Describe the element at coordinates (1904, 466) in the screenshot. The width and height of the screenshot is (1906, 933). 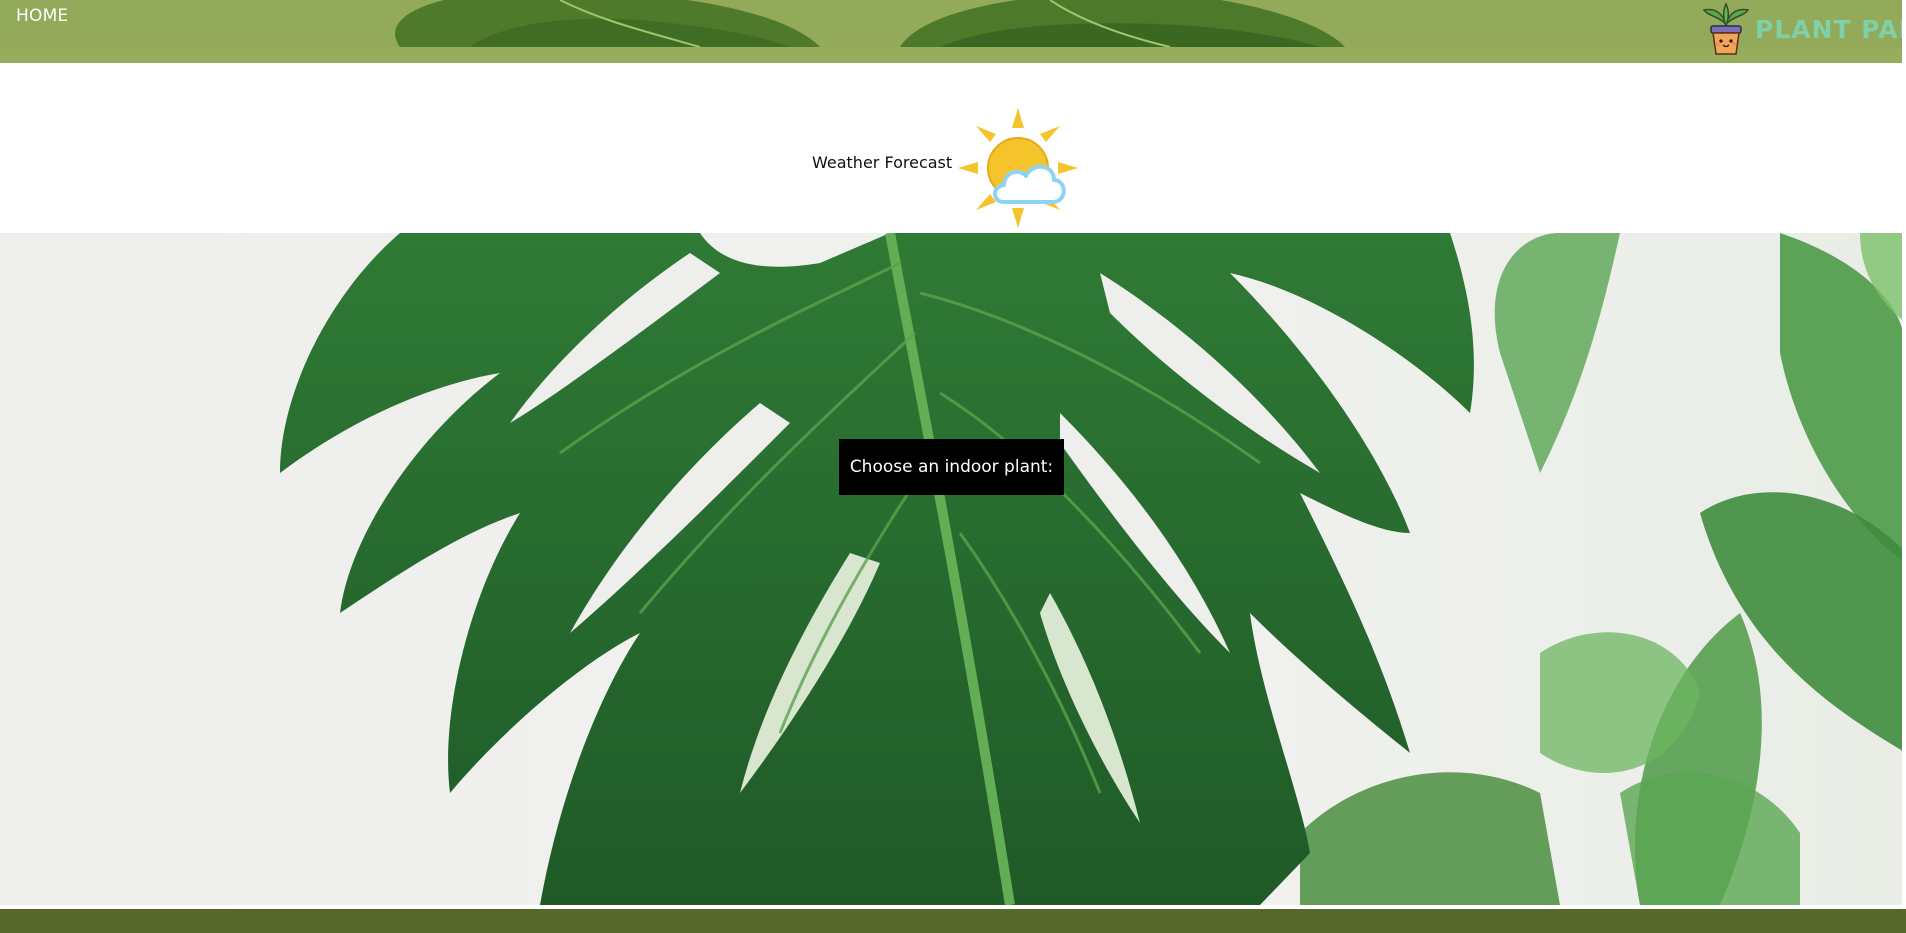
I see `page-right-edge` at that location.